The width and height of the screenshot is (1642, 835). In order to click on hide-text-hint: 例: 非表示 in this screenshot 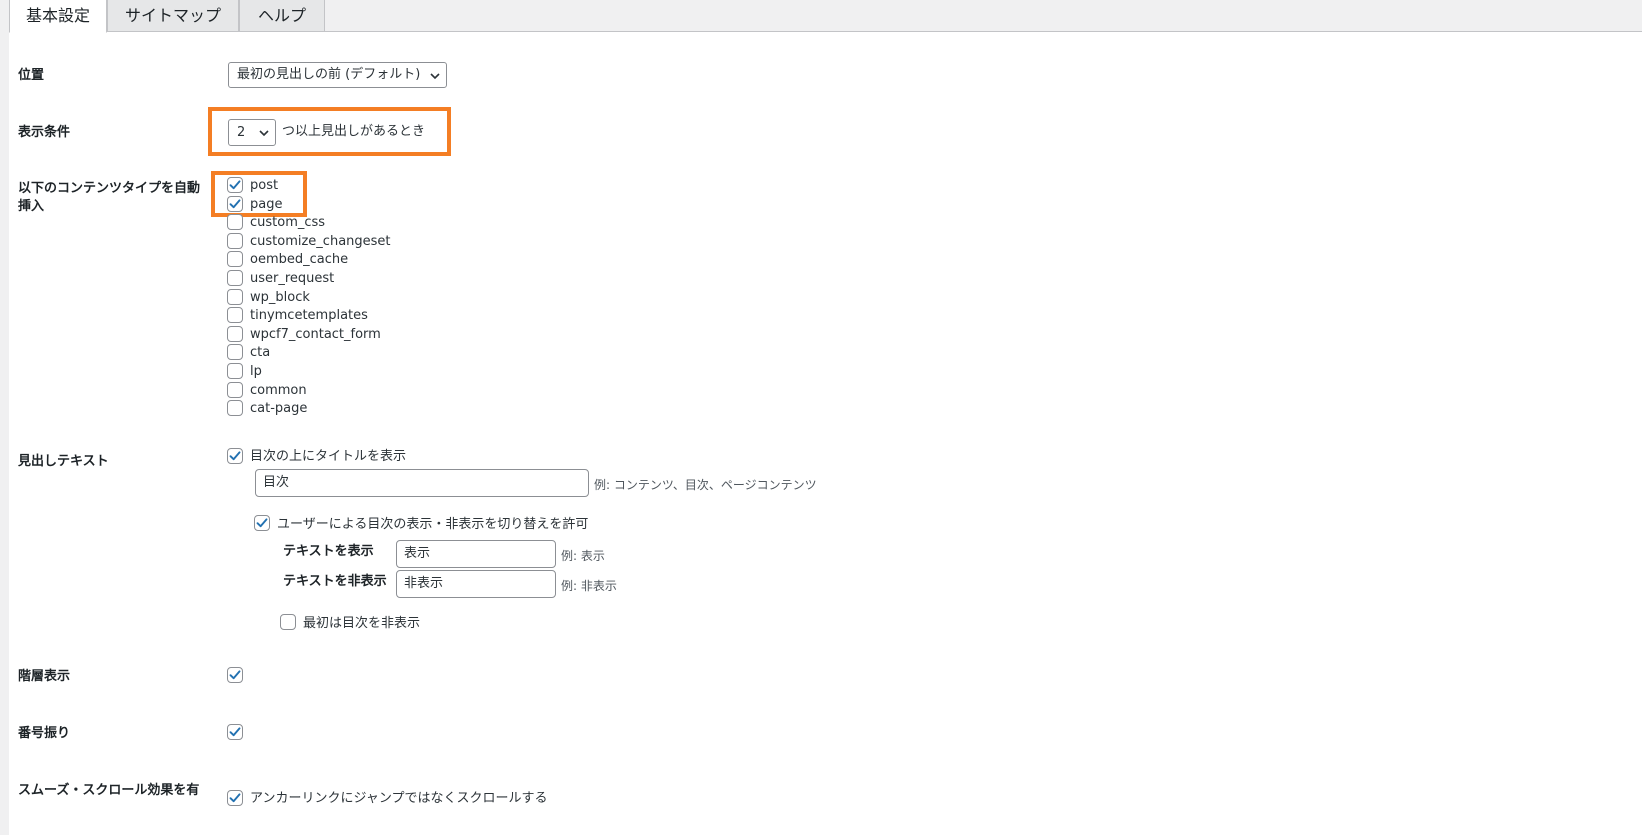, I will do `click(589, 586)`.